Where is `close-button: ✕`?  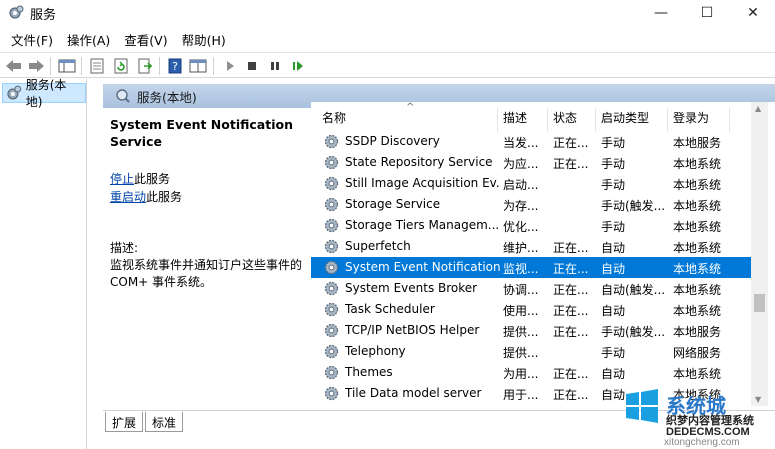 close-button: ✕ is located at coordinates (752, 13).